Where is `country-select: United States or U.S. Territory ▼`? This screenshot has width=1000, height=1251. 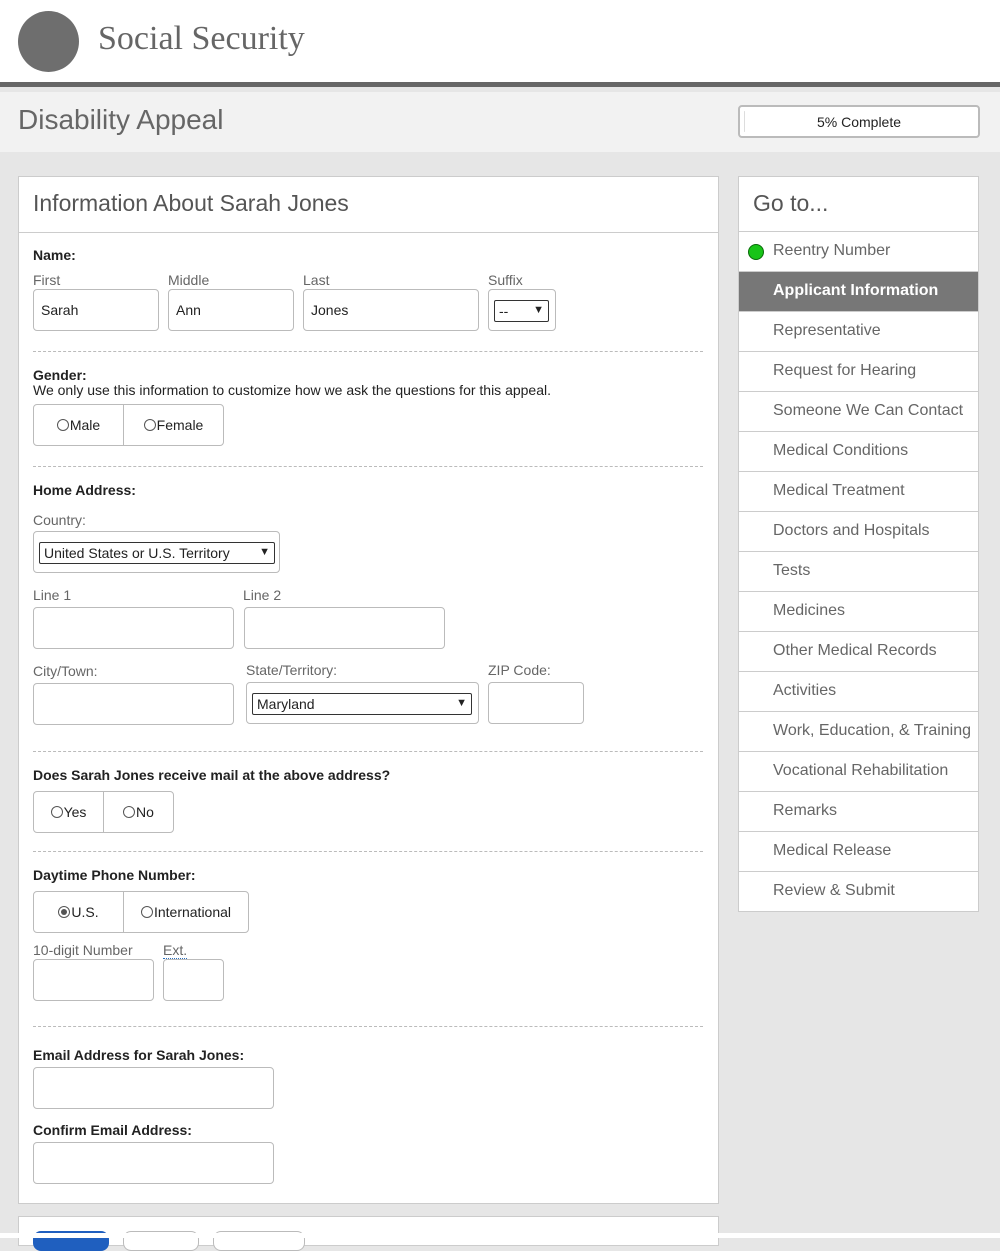 country-select: United States or U.S. Territory ▼ is located at coordinates (157, 553).